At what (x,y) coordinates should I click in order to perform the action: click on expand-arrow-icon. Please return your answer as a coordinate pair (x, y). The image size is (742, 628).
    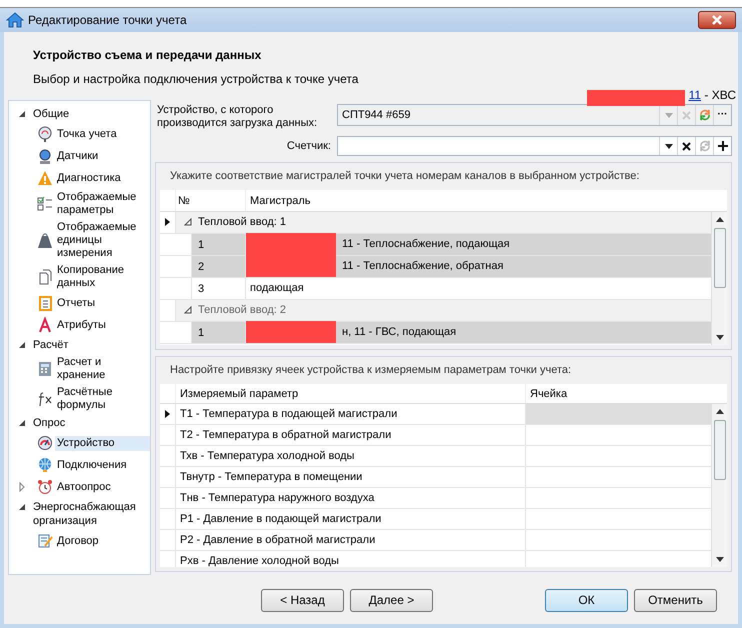
    Looking at the image, I should click on (22, 487).